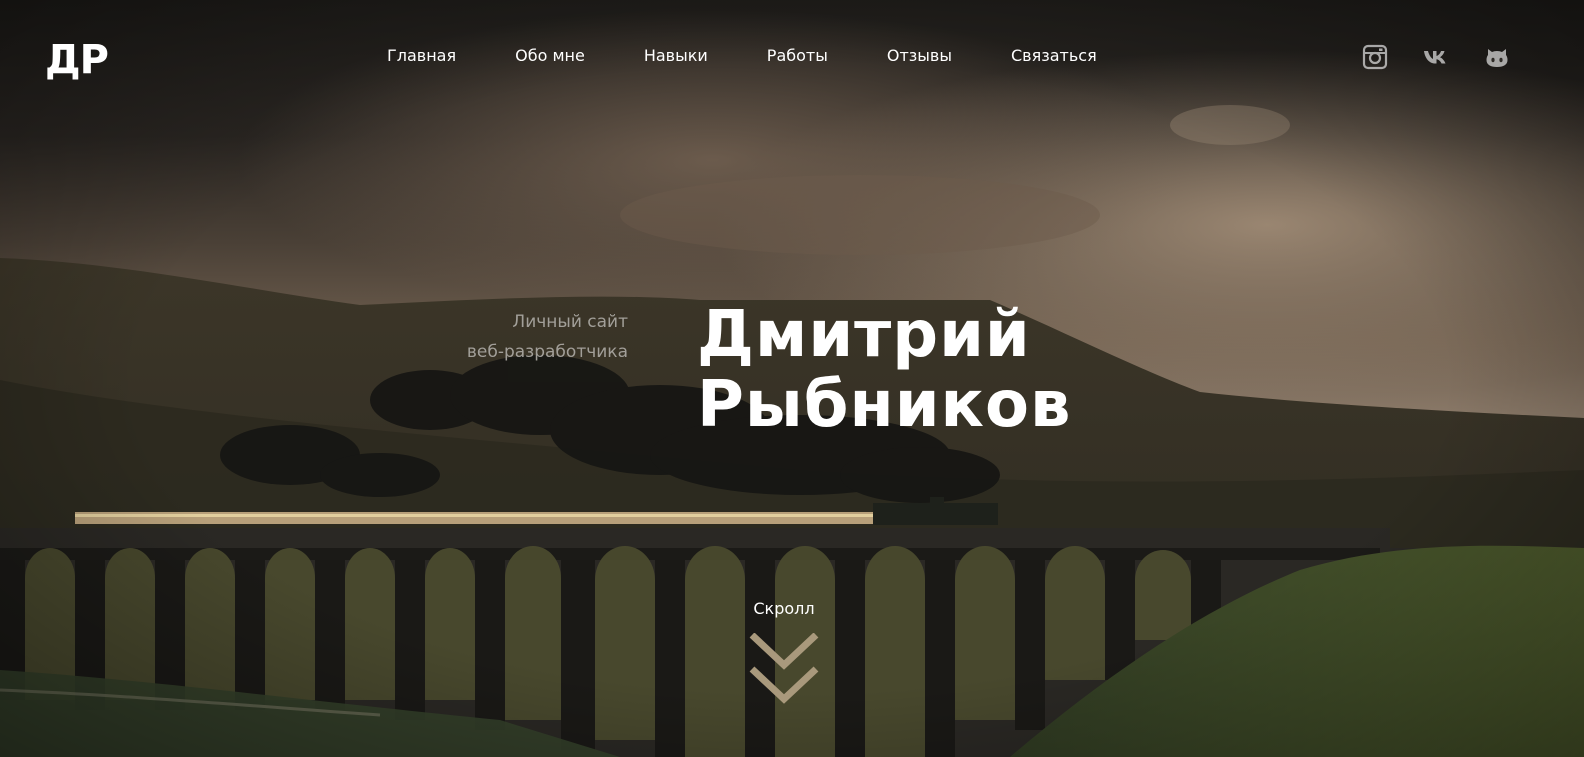 The height and width of the screenshot is (757, 1584). What do you see at coordinates (547, 352) in the screenshot?
I see `hero-subtitle-line-2: веб-разработчика` at bounding box center [547, 352].